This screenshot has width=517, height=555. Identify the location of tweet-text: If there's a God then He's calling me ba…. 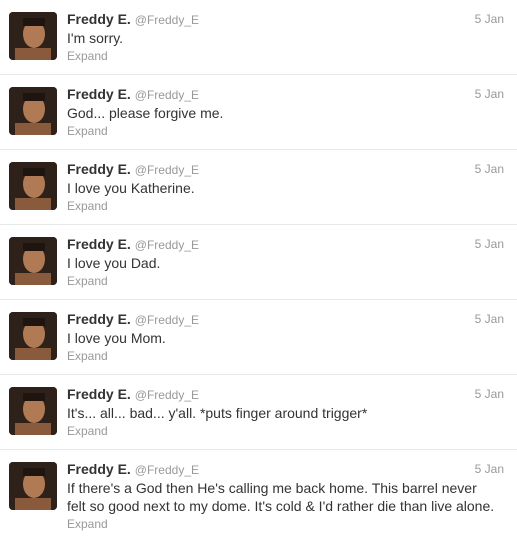
(281, 497).